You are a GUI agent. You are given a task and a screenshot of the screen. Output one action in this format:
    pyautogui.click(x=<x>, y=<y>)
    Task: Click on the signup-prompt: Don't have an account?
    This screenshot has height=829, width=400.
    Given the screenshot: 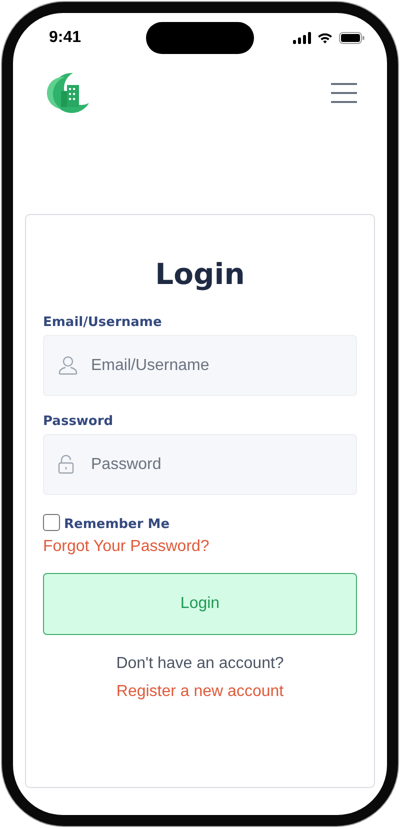 What is the action you would take?
    pyautogui.click(x=200, y=664)
    